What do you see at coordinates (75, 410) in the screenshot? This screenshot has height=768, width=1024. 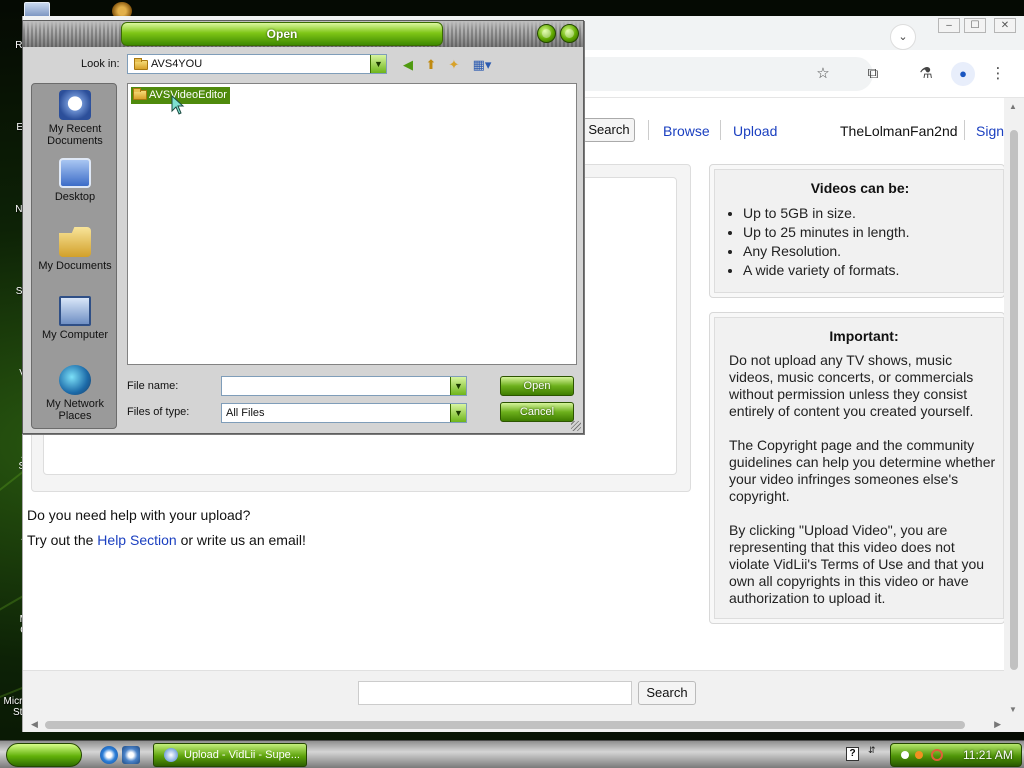 I see `place-label: My Network Places` at bounding box center [75, 410].